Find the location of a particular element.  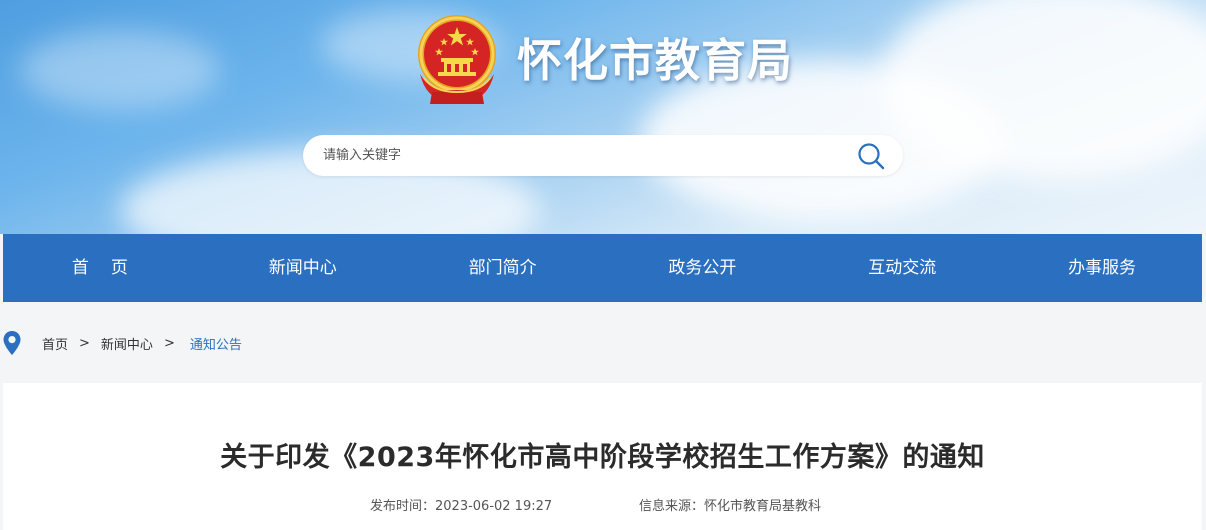

article-title: 关于印发《2023年怀化市高中阶段学校招生工作方案》的通知 is located at coordinates (602, 457).